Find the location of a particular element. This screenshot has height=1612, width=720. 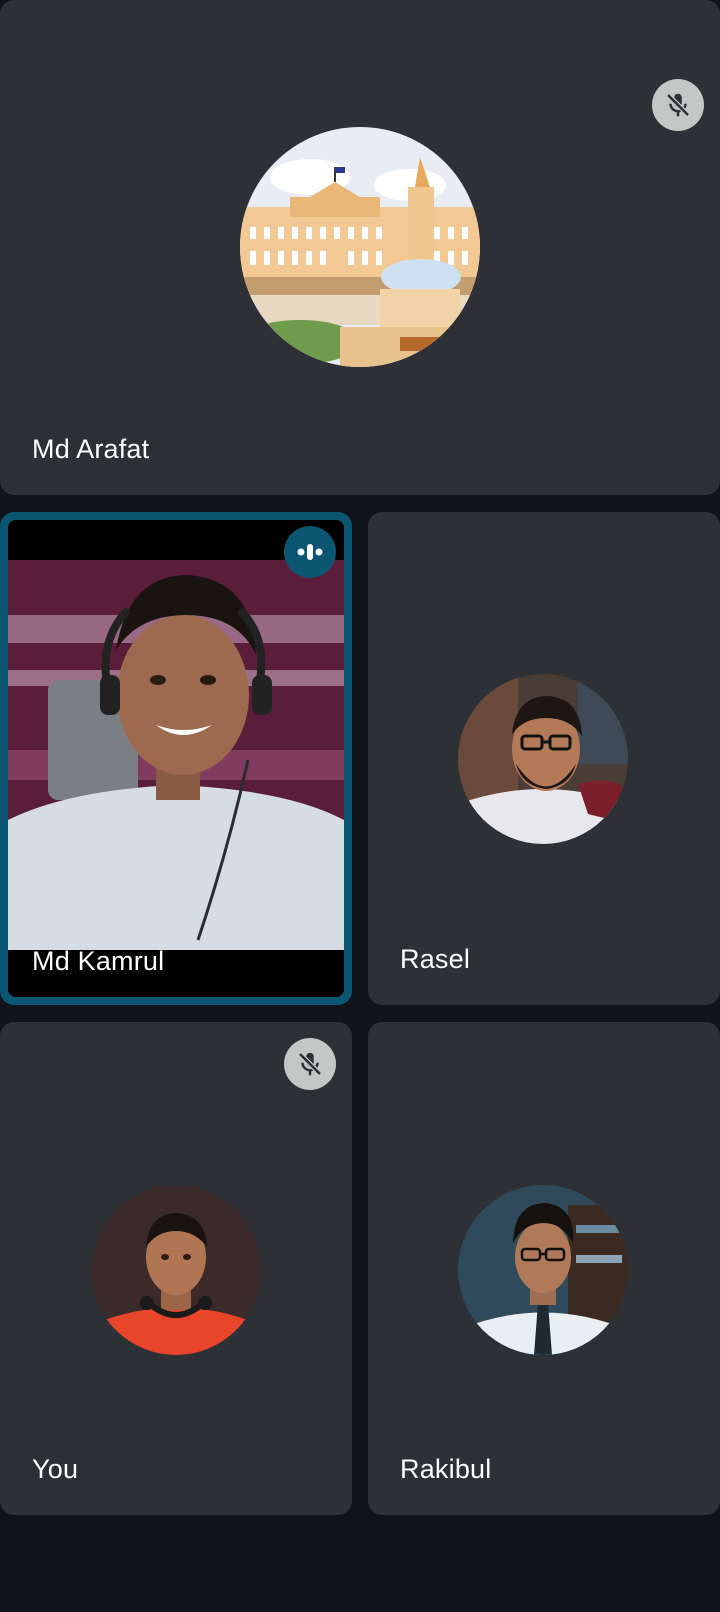

palace-illustration-avatar is located at coordinates (360, 247).